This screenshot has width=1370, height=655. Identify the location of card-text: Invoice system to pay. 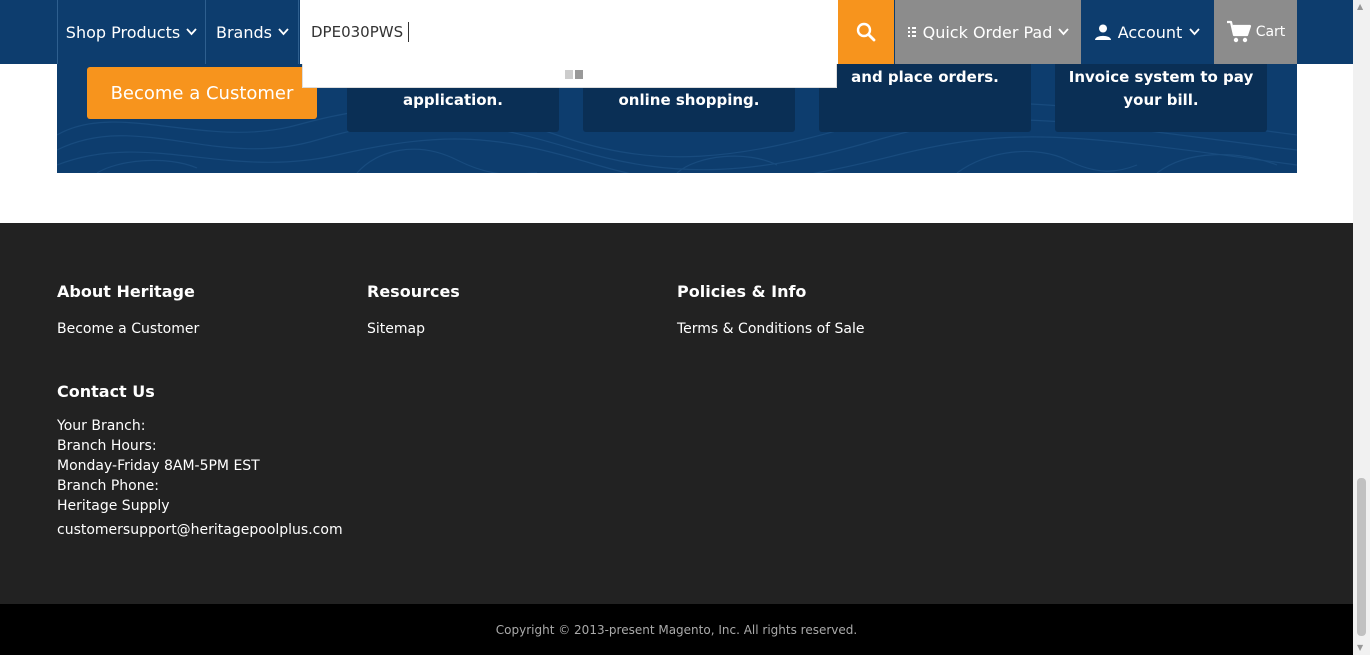
(1161, 77).